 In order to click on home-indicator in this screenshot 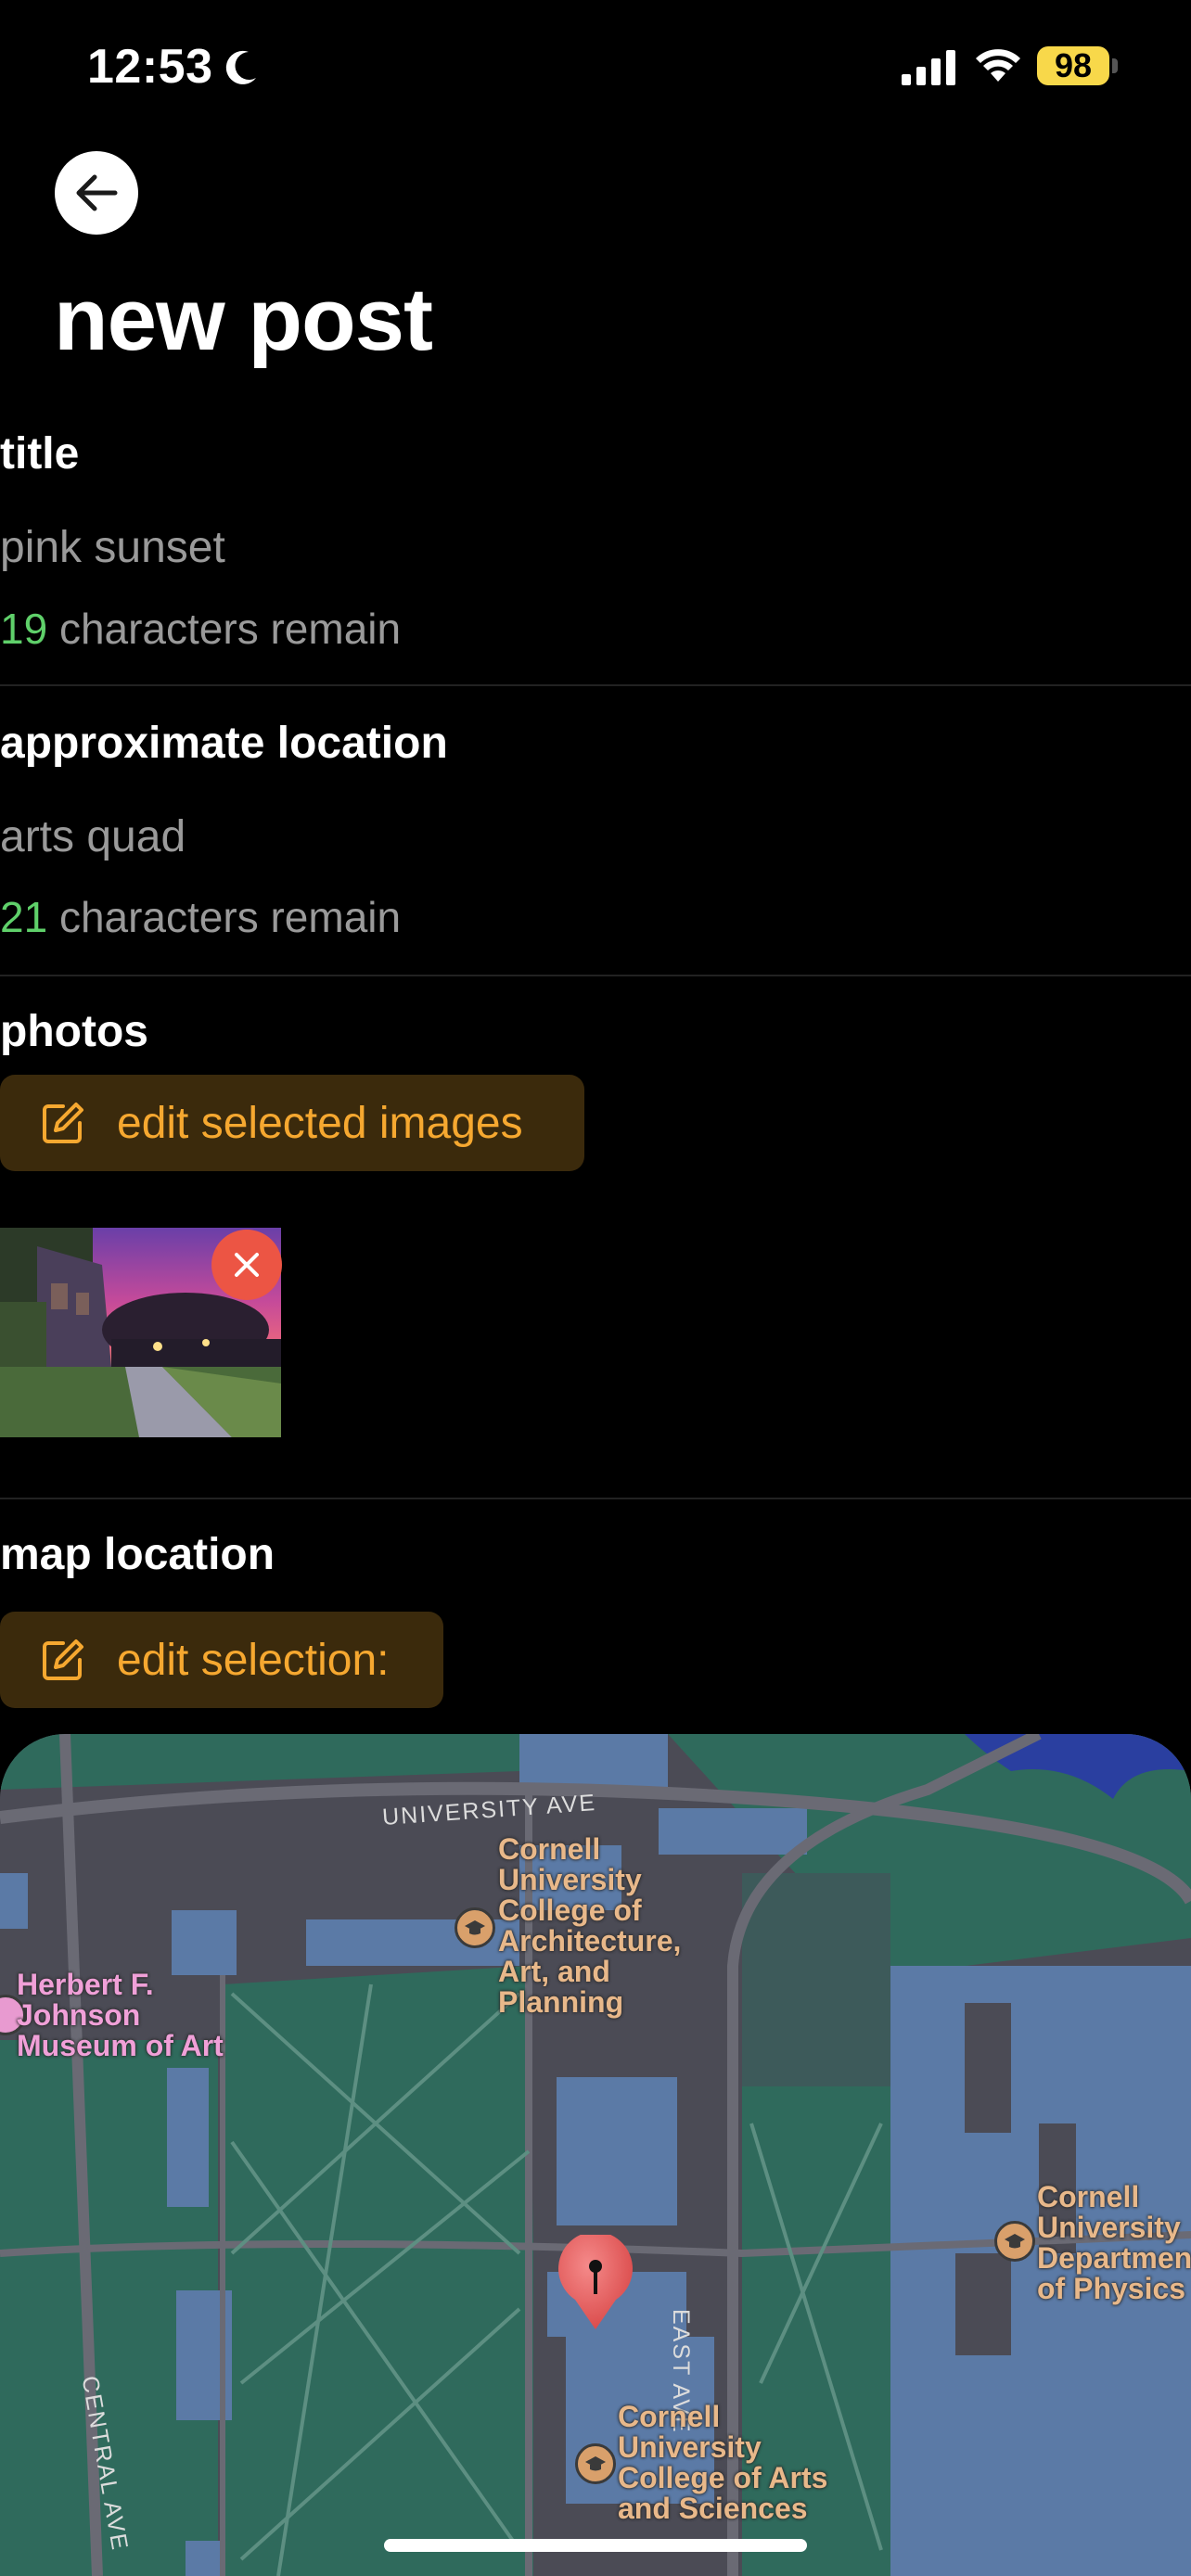, I will do `click(595, 2545)`.